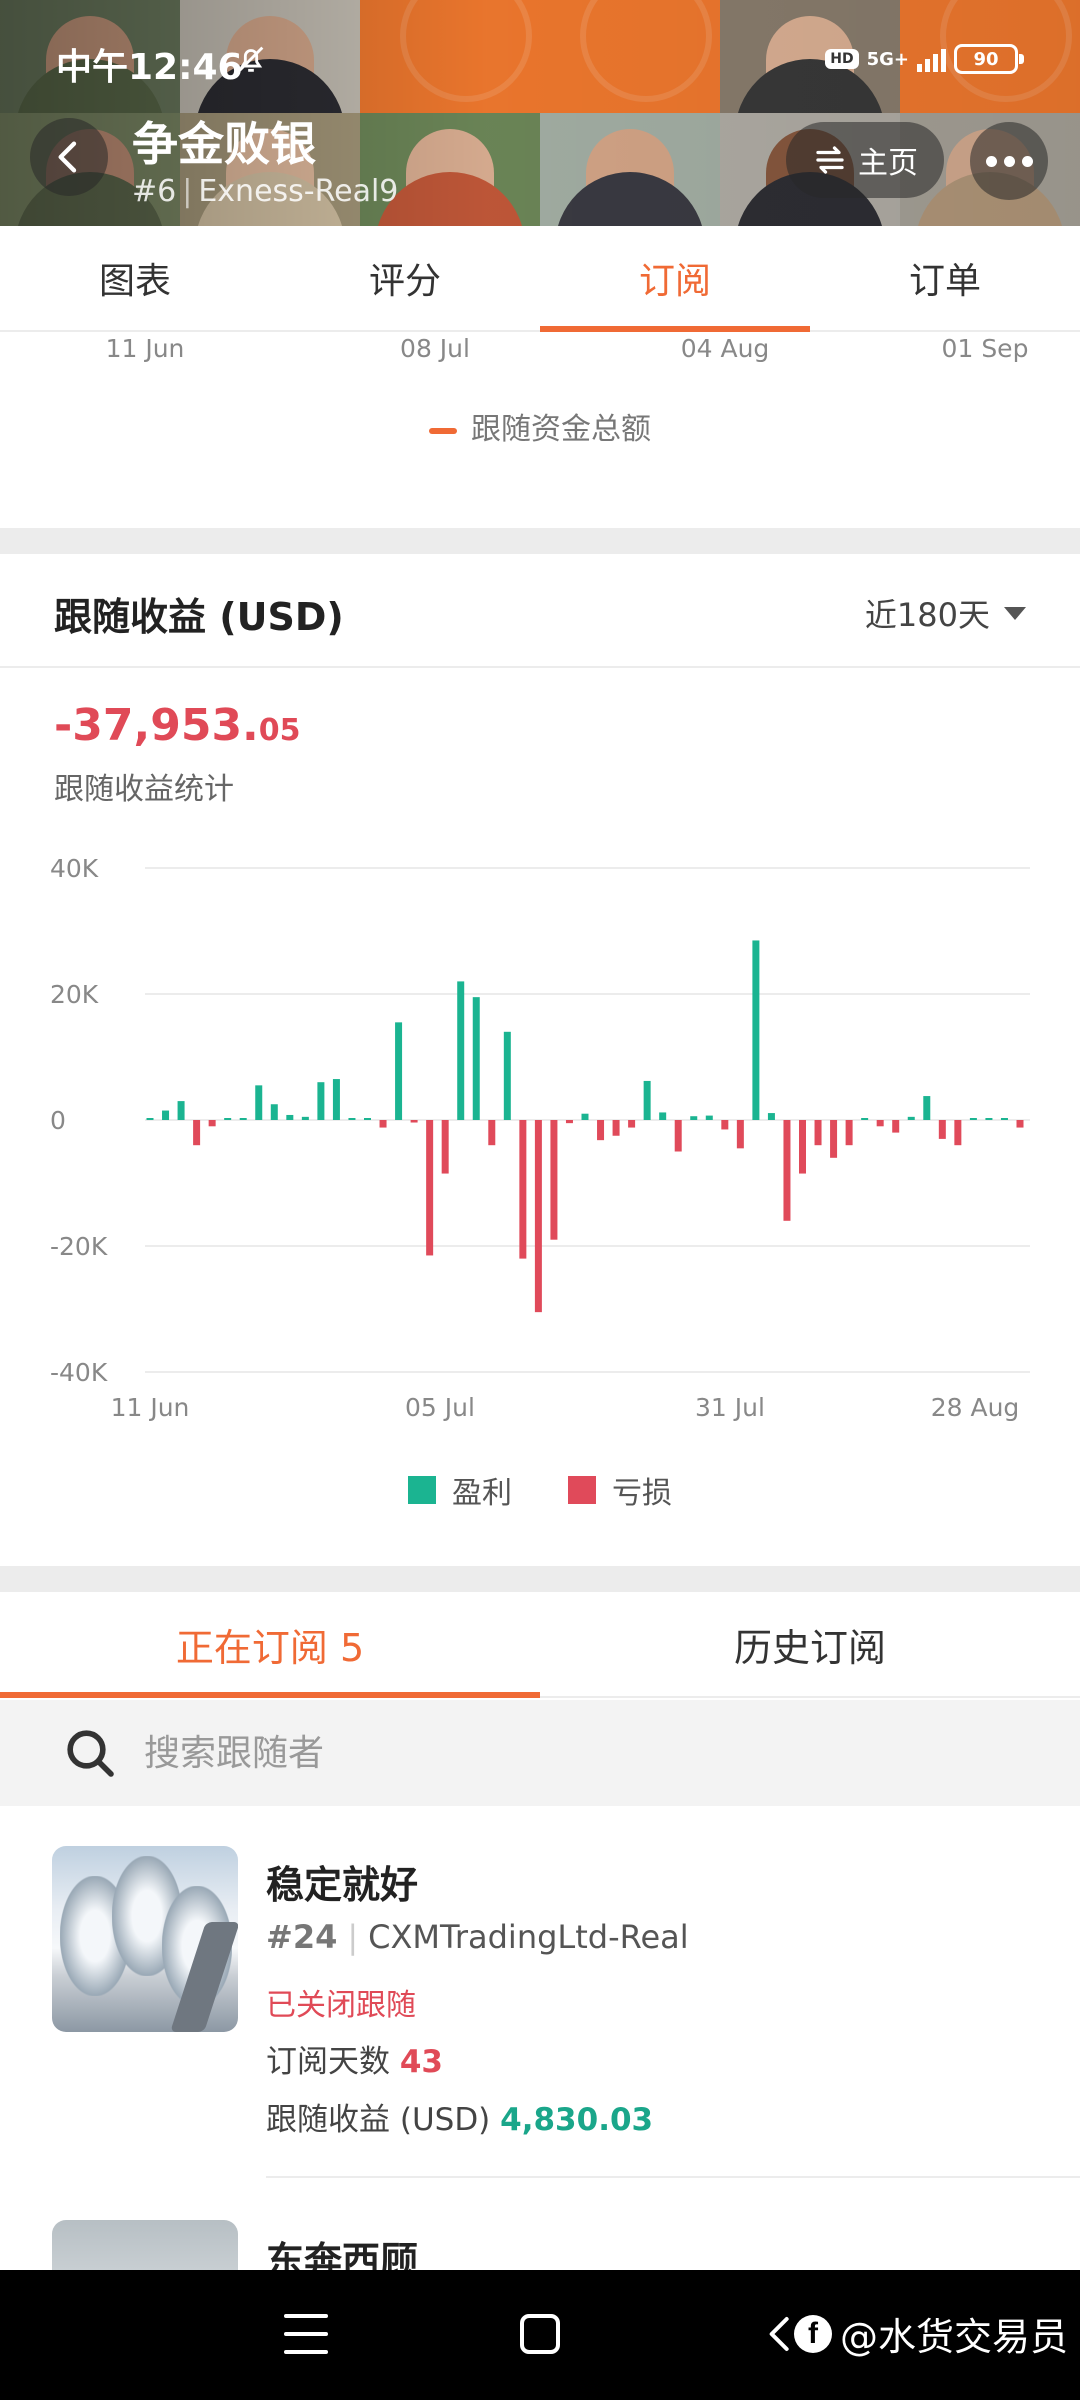  Describe the element at coordinates (405, 278) in the screenshot. I see `tab-rating: 评分` at that location.